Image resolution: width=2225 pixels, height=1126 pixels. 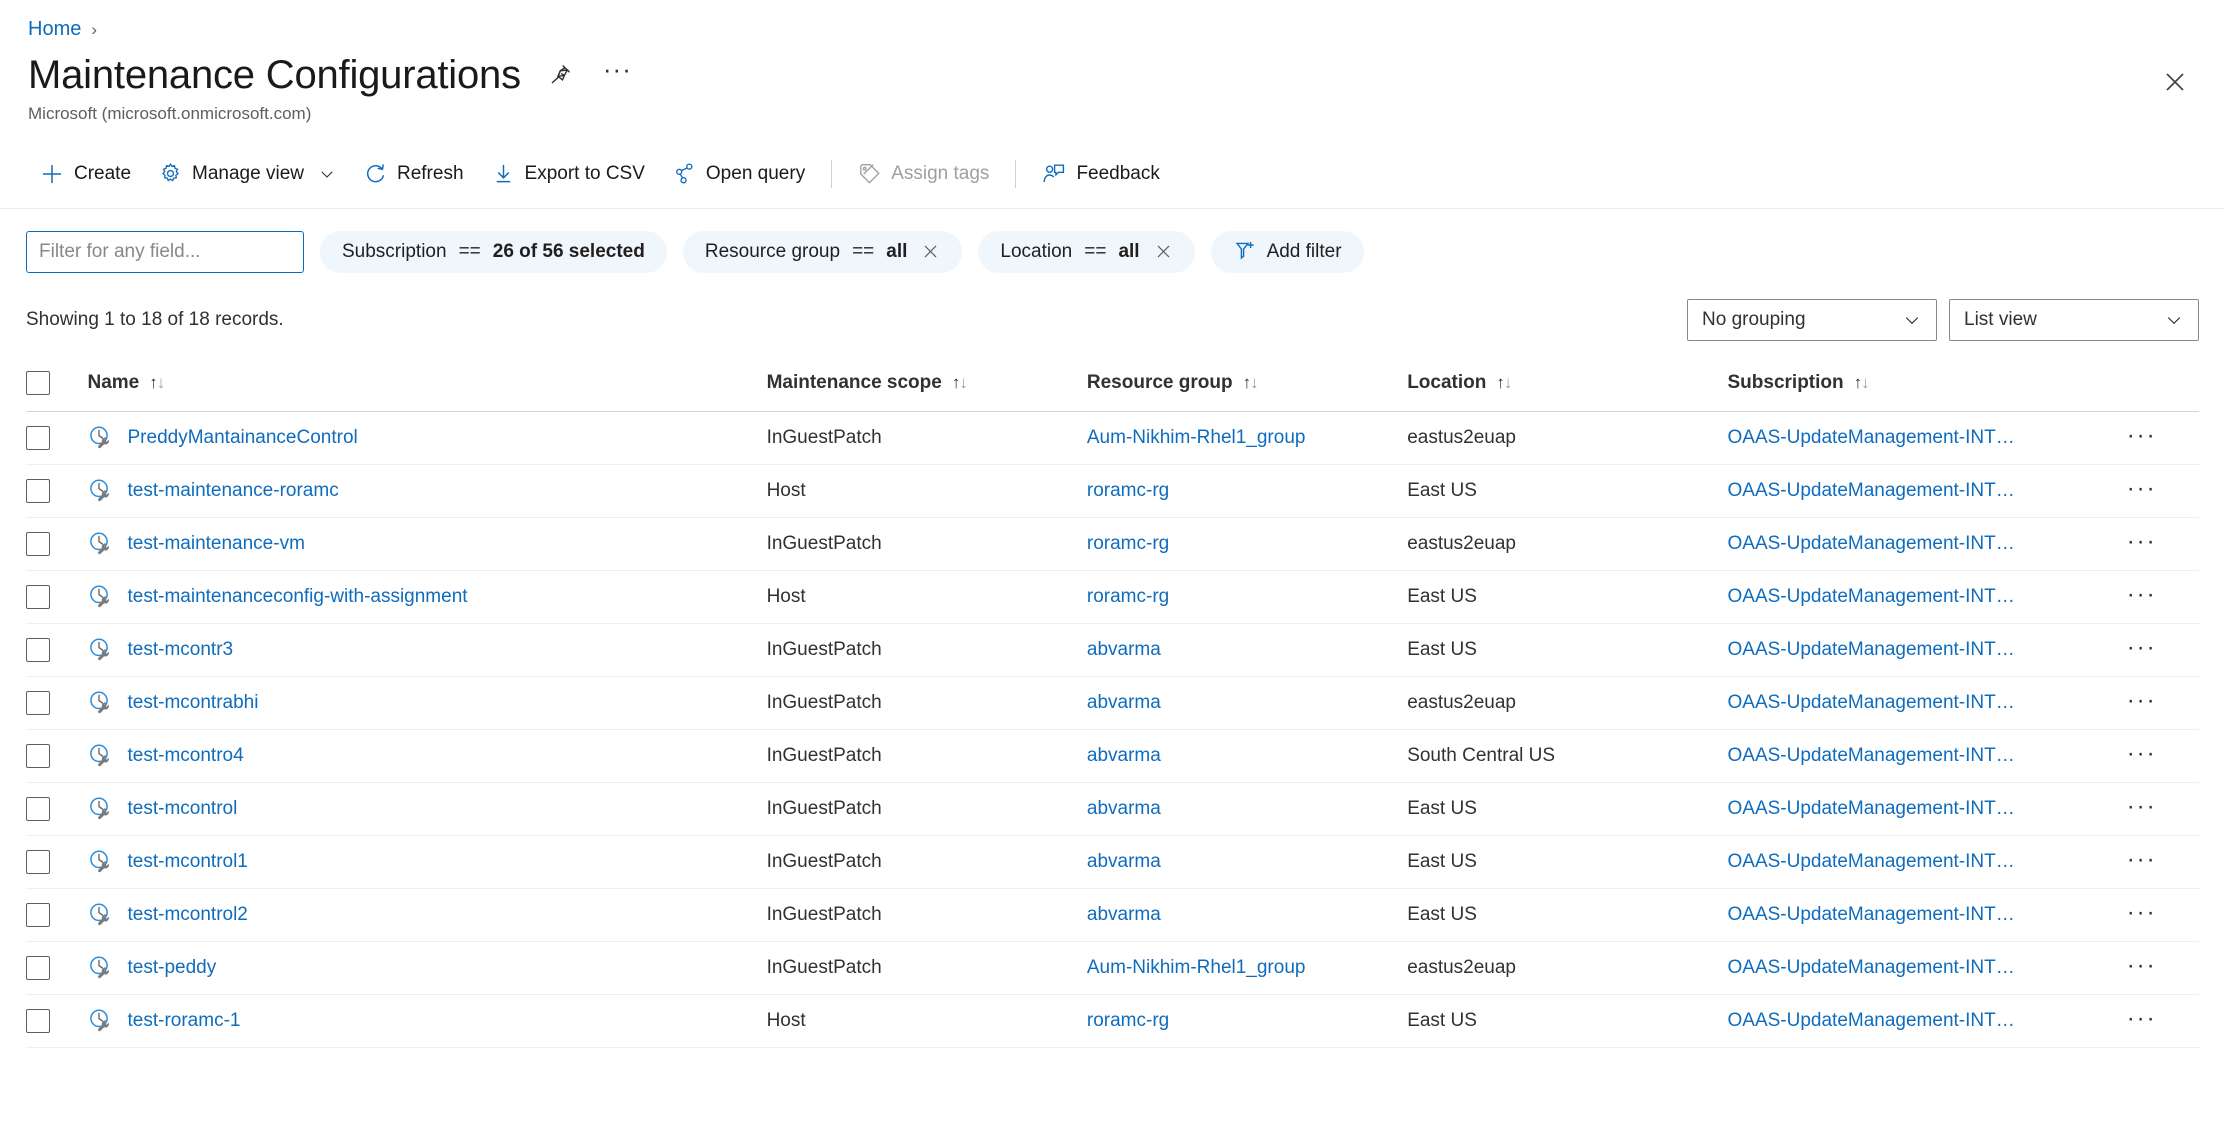 What do you see at coordinates (216, 544) in the screenshot?
I see `resource-name-link: test-maintenance-vm` at bounding box center [216, 544].